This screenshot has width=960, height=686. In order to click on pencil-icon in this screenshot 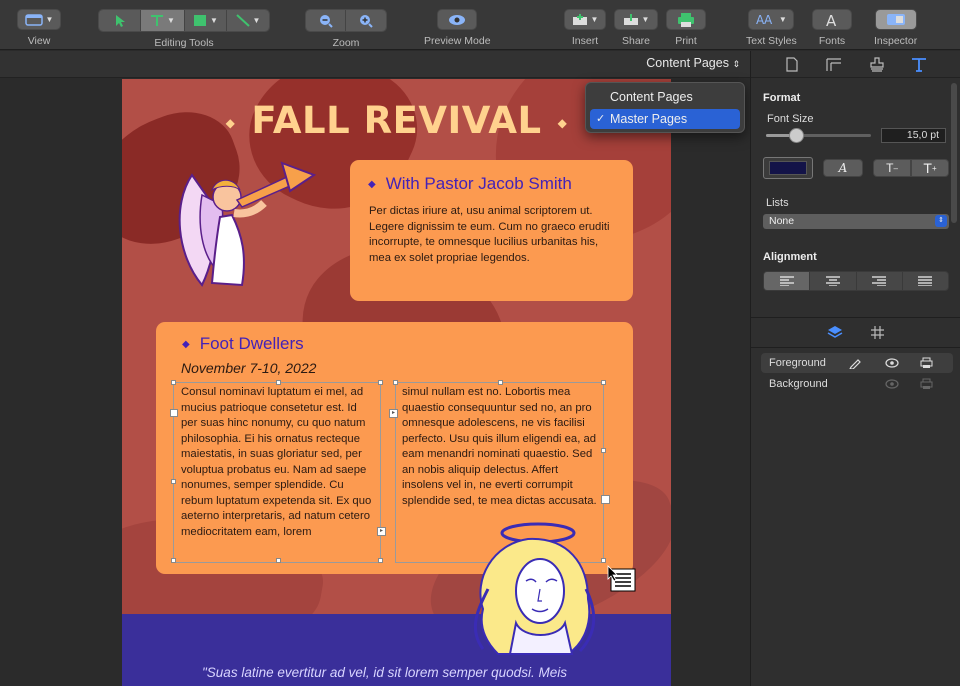, I will do `click(855, 363)`.